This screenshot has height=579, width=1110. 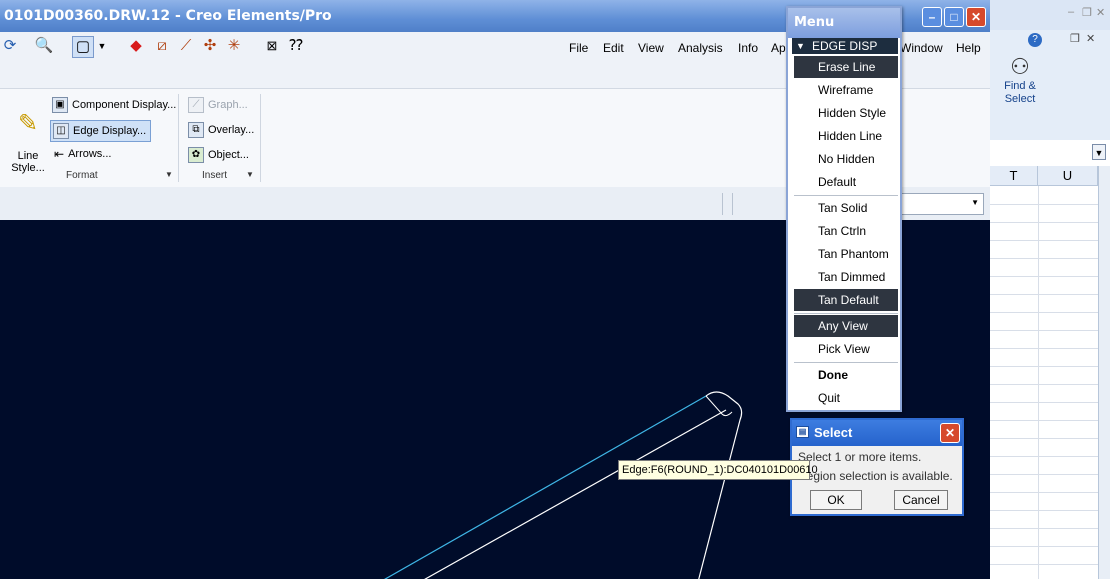 I want to click on menu-item-hidden-style: Hidden Style, so click(x=846, y=113).